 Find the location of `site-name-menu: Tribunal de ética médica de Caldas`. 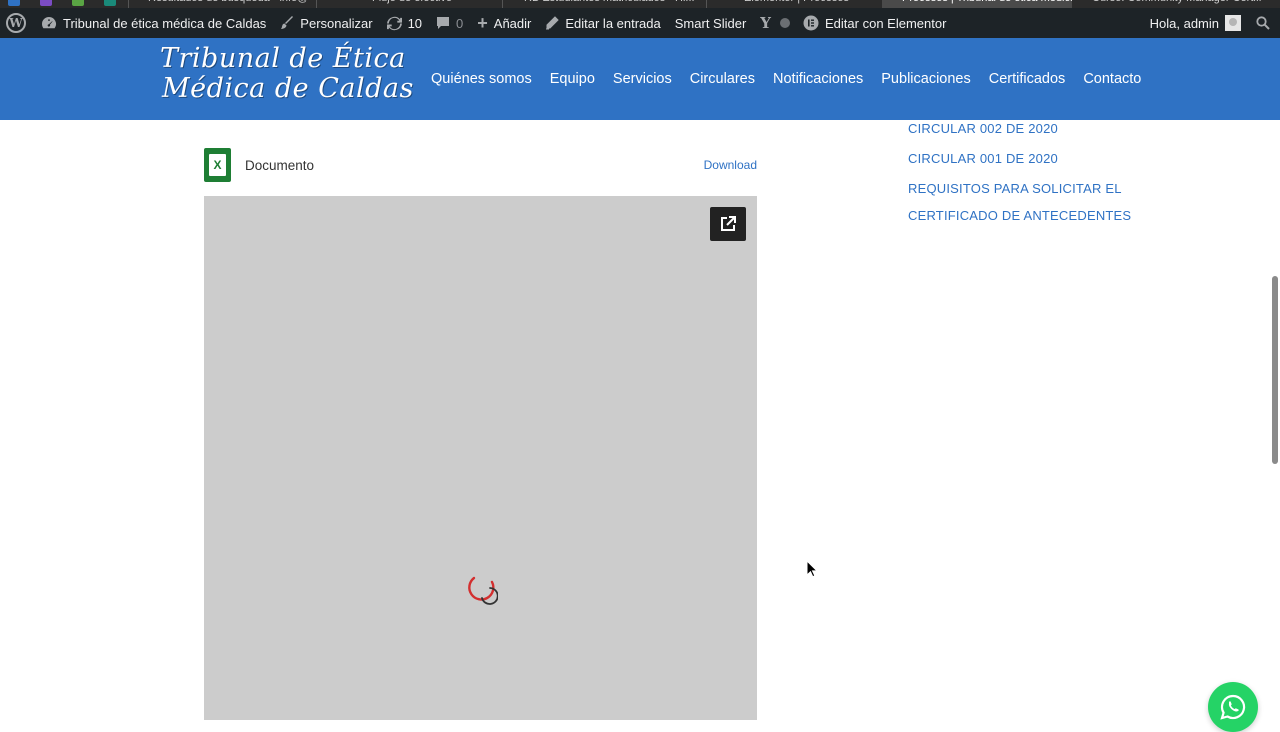

site-name-menu: Tribunal de ética médica de Caldas is located at coordinates (153, 23).